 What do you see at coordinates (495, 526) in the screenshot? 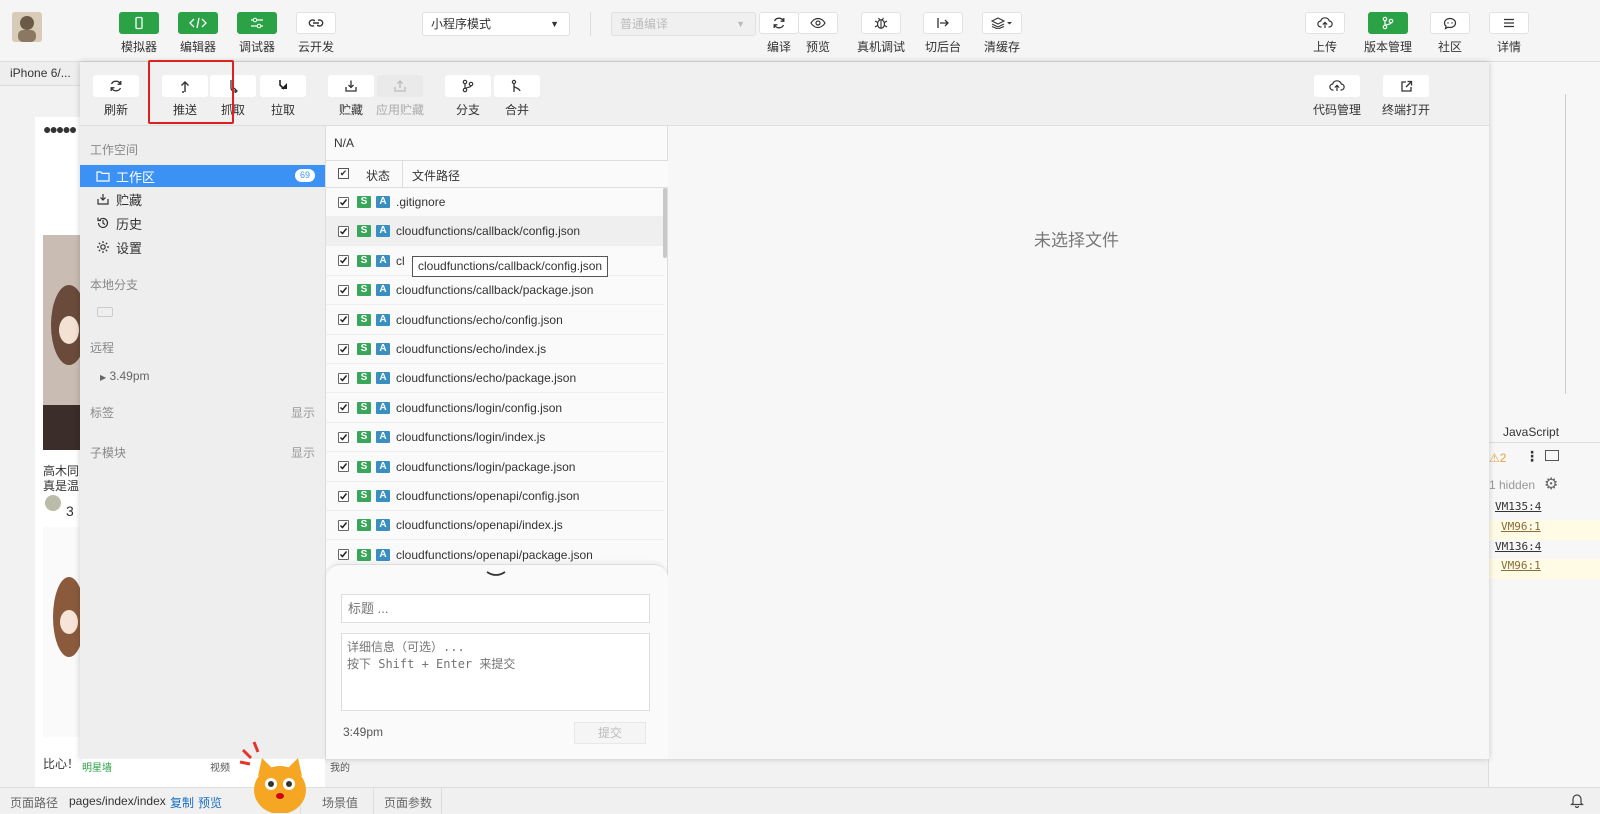
I see `file-row: S Acloudfunctions/openapi/index.js` at bounding box center [495, 526].